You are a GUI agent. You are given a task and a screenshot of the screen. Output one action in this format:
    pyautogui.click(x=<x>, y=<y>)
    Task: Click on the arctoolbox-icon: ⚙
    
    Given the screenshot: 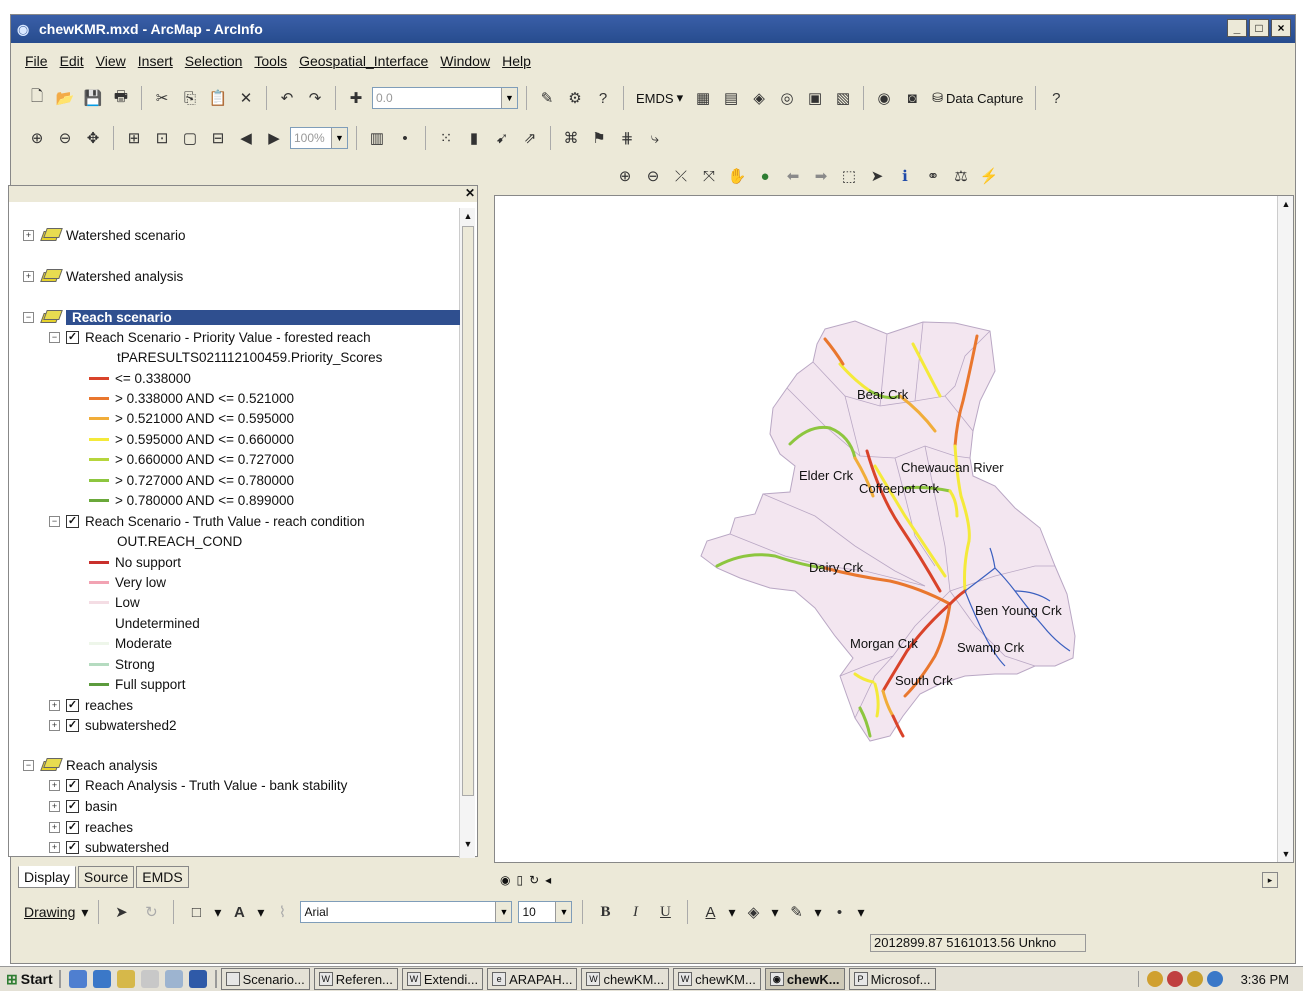 What is the action you would take?
    pyautogui.click(x=575, y=98)
    